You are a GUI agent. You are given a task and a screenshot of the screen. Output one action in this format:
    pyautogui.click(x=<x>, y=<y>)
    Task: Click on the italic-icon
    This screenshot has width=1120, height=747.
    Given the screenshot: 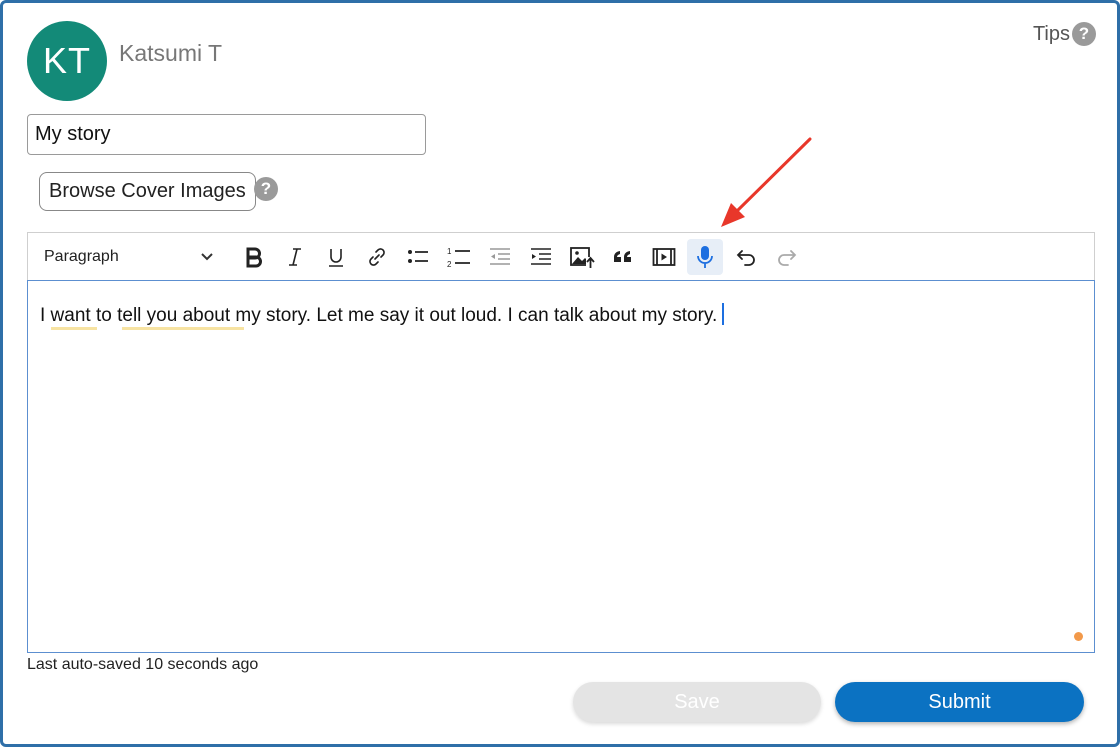 What is the action you would take?
    pyautogui.click(x=295, y=256)
    